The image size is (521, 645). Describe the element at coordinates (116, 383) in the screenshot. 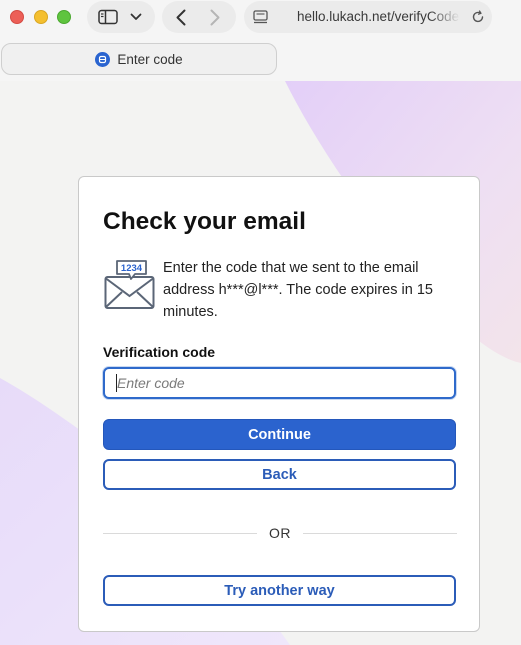

I see `text-cursor` at that location.